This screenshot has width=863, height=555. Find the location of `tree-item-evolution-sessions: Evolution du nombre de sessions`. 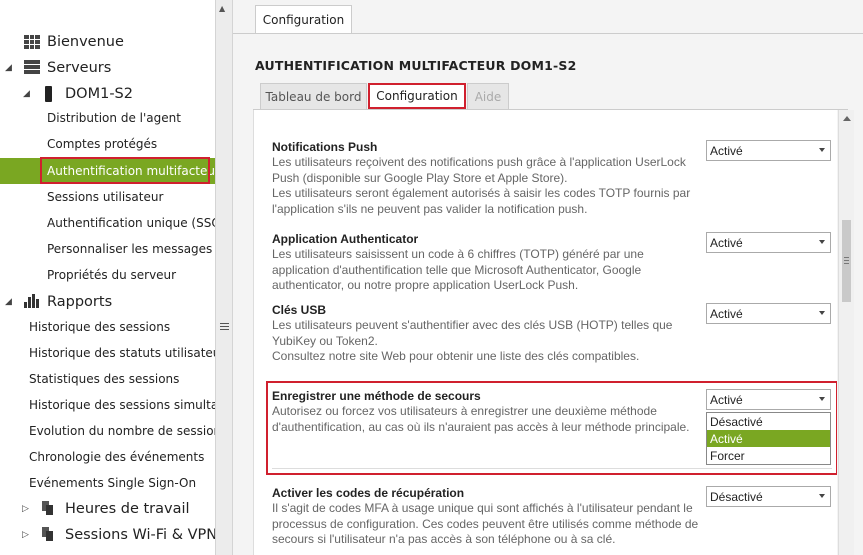

tree-item-evolution-sessions: Evolution du nombre de sessions is located at coordinates (107, 431).